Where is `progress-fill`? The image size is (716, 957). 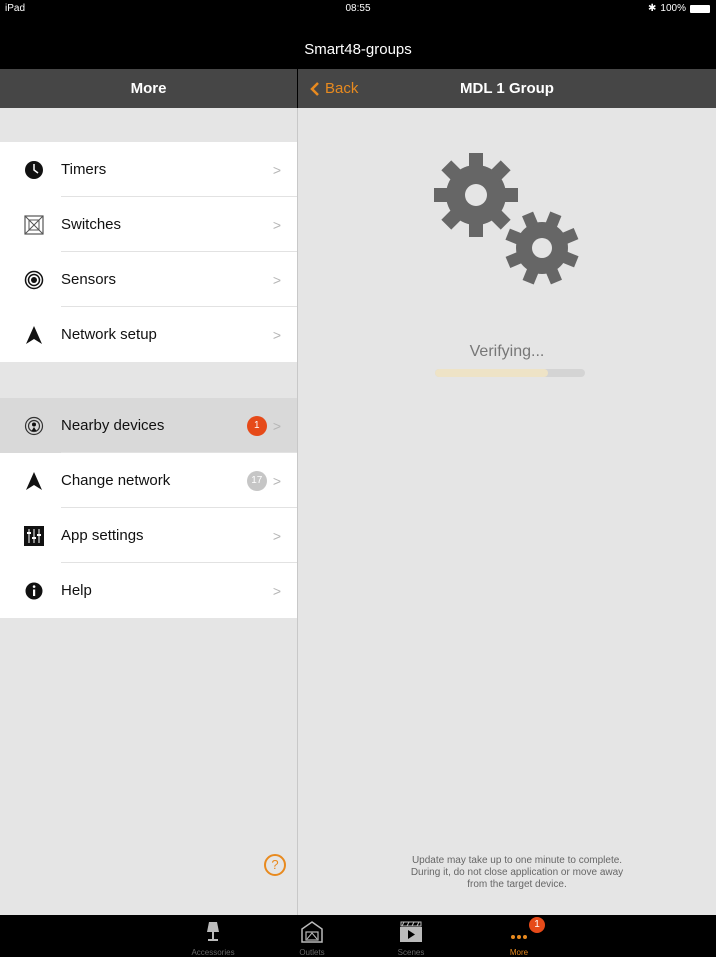 progress-fill is located at coordinates (491, 373).